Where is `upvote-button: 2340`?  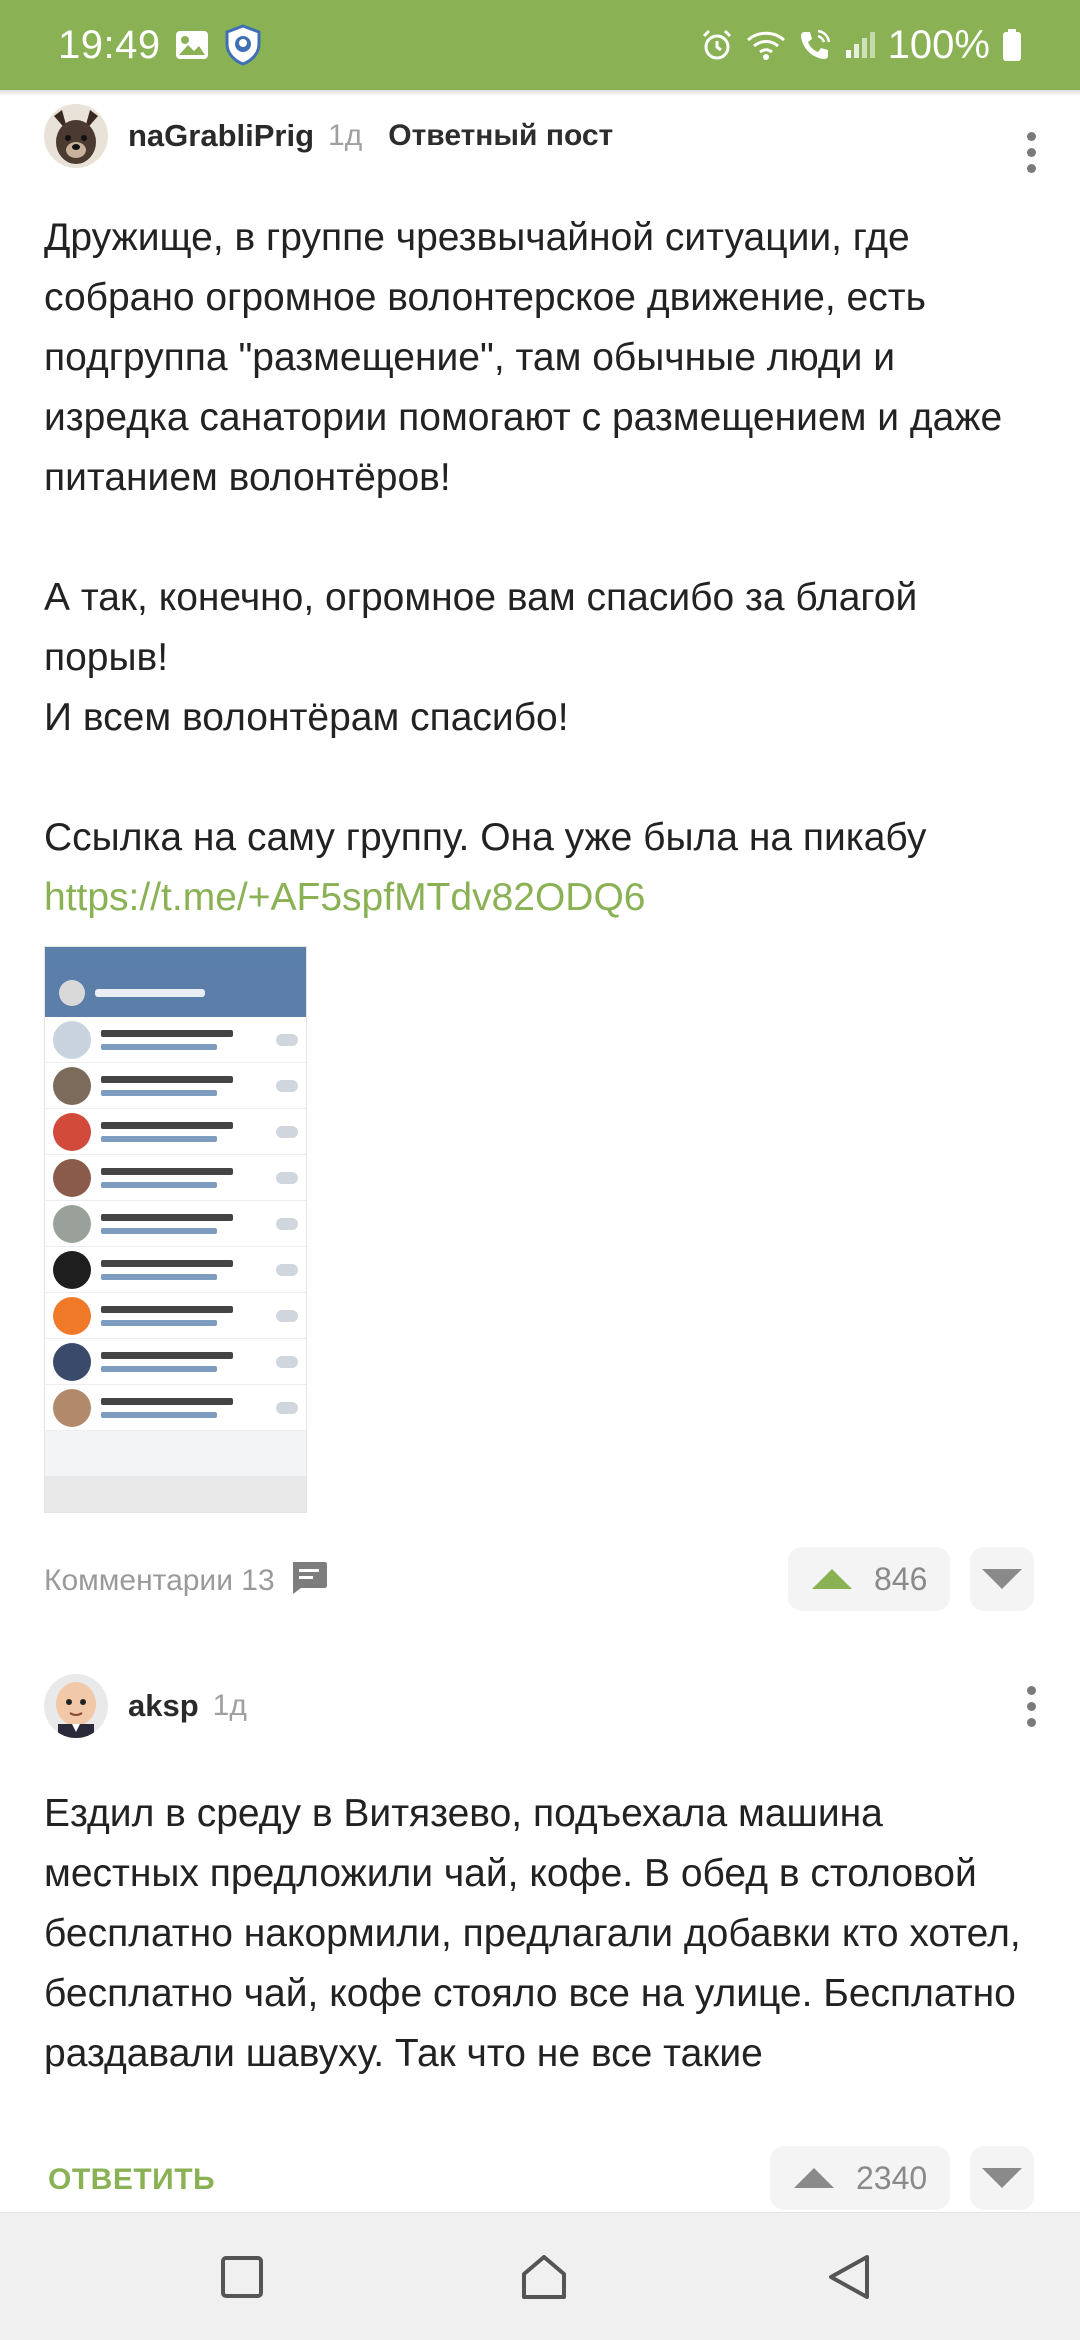
upvote-button: 2340 is located at coordinates (860, 2178).